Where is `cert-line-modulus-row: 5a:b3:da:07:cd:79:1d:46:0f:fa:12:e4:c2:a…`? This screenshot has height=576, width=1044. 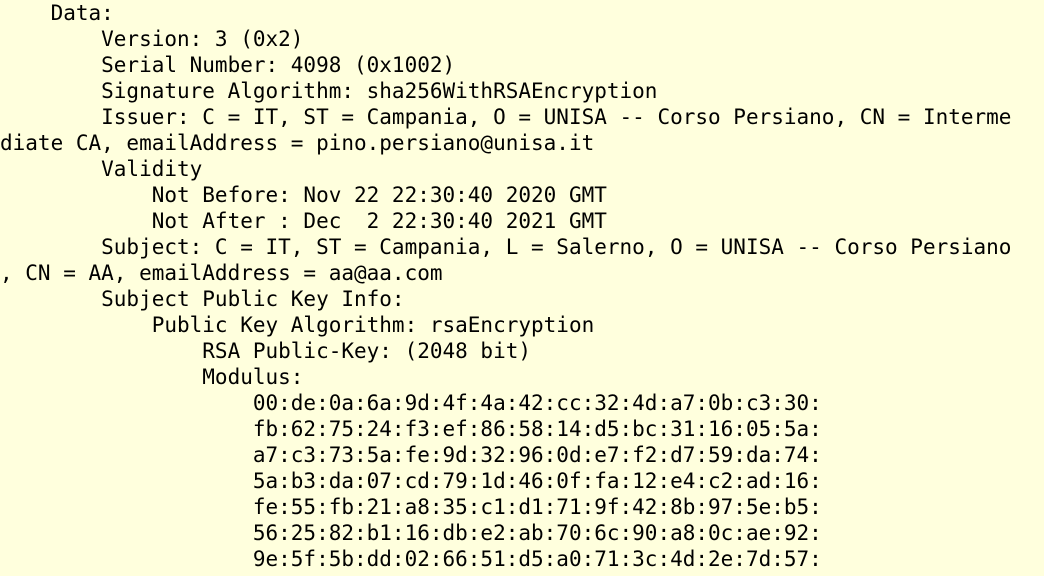 cert-line-modulus-row: 5a:b3:da:07:cd:79:1d:46:0f:fa:12:e4:c2:a… is located at coordinates (411, 481).